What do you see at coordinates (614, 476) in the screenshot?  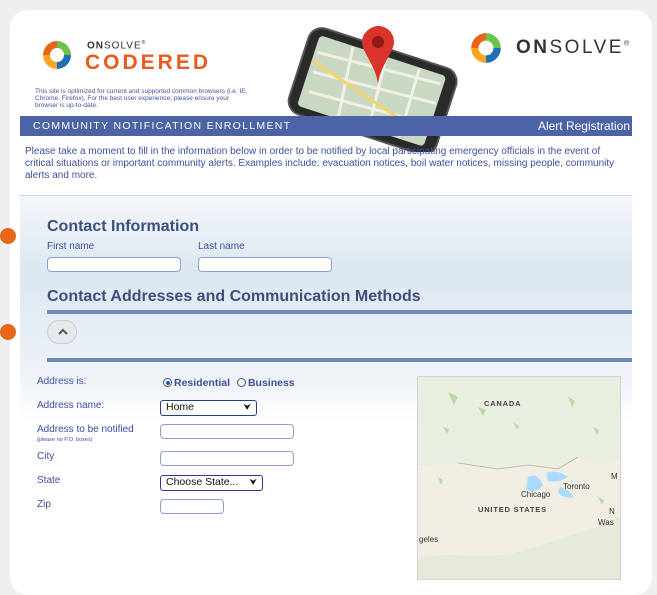 I see `map-label-m: M` at bounding box center [614, 476].